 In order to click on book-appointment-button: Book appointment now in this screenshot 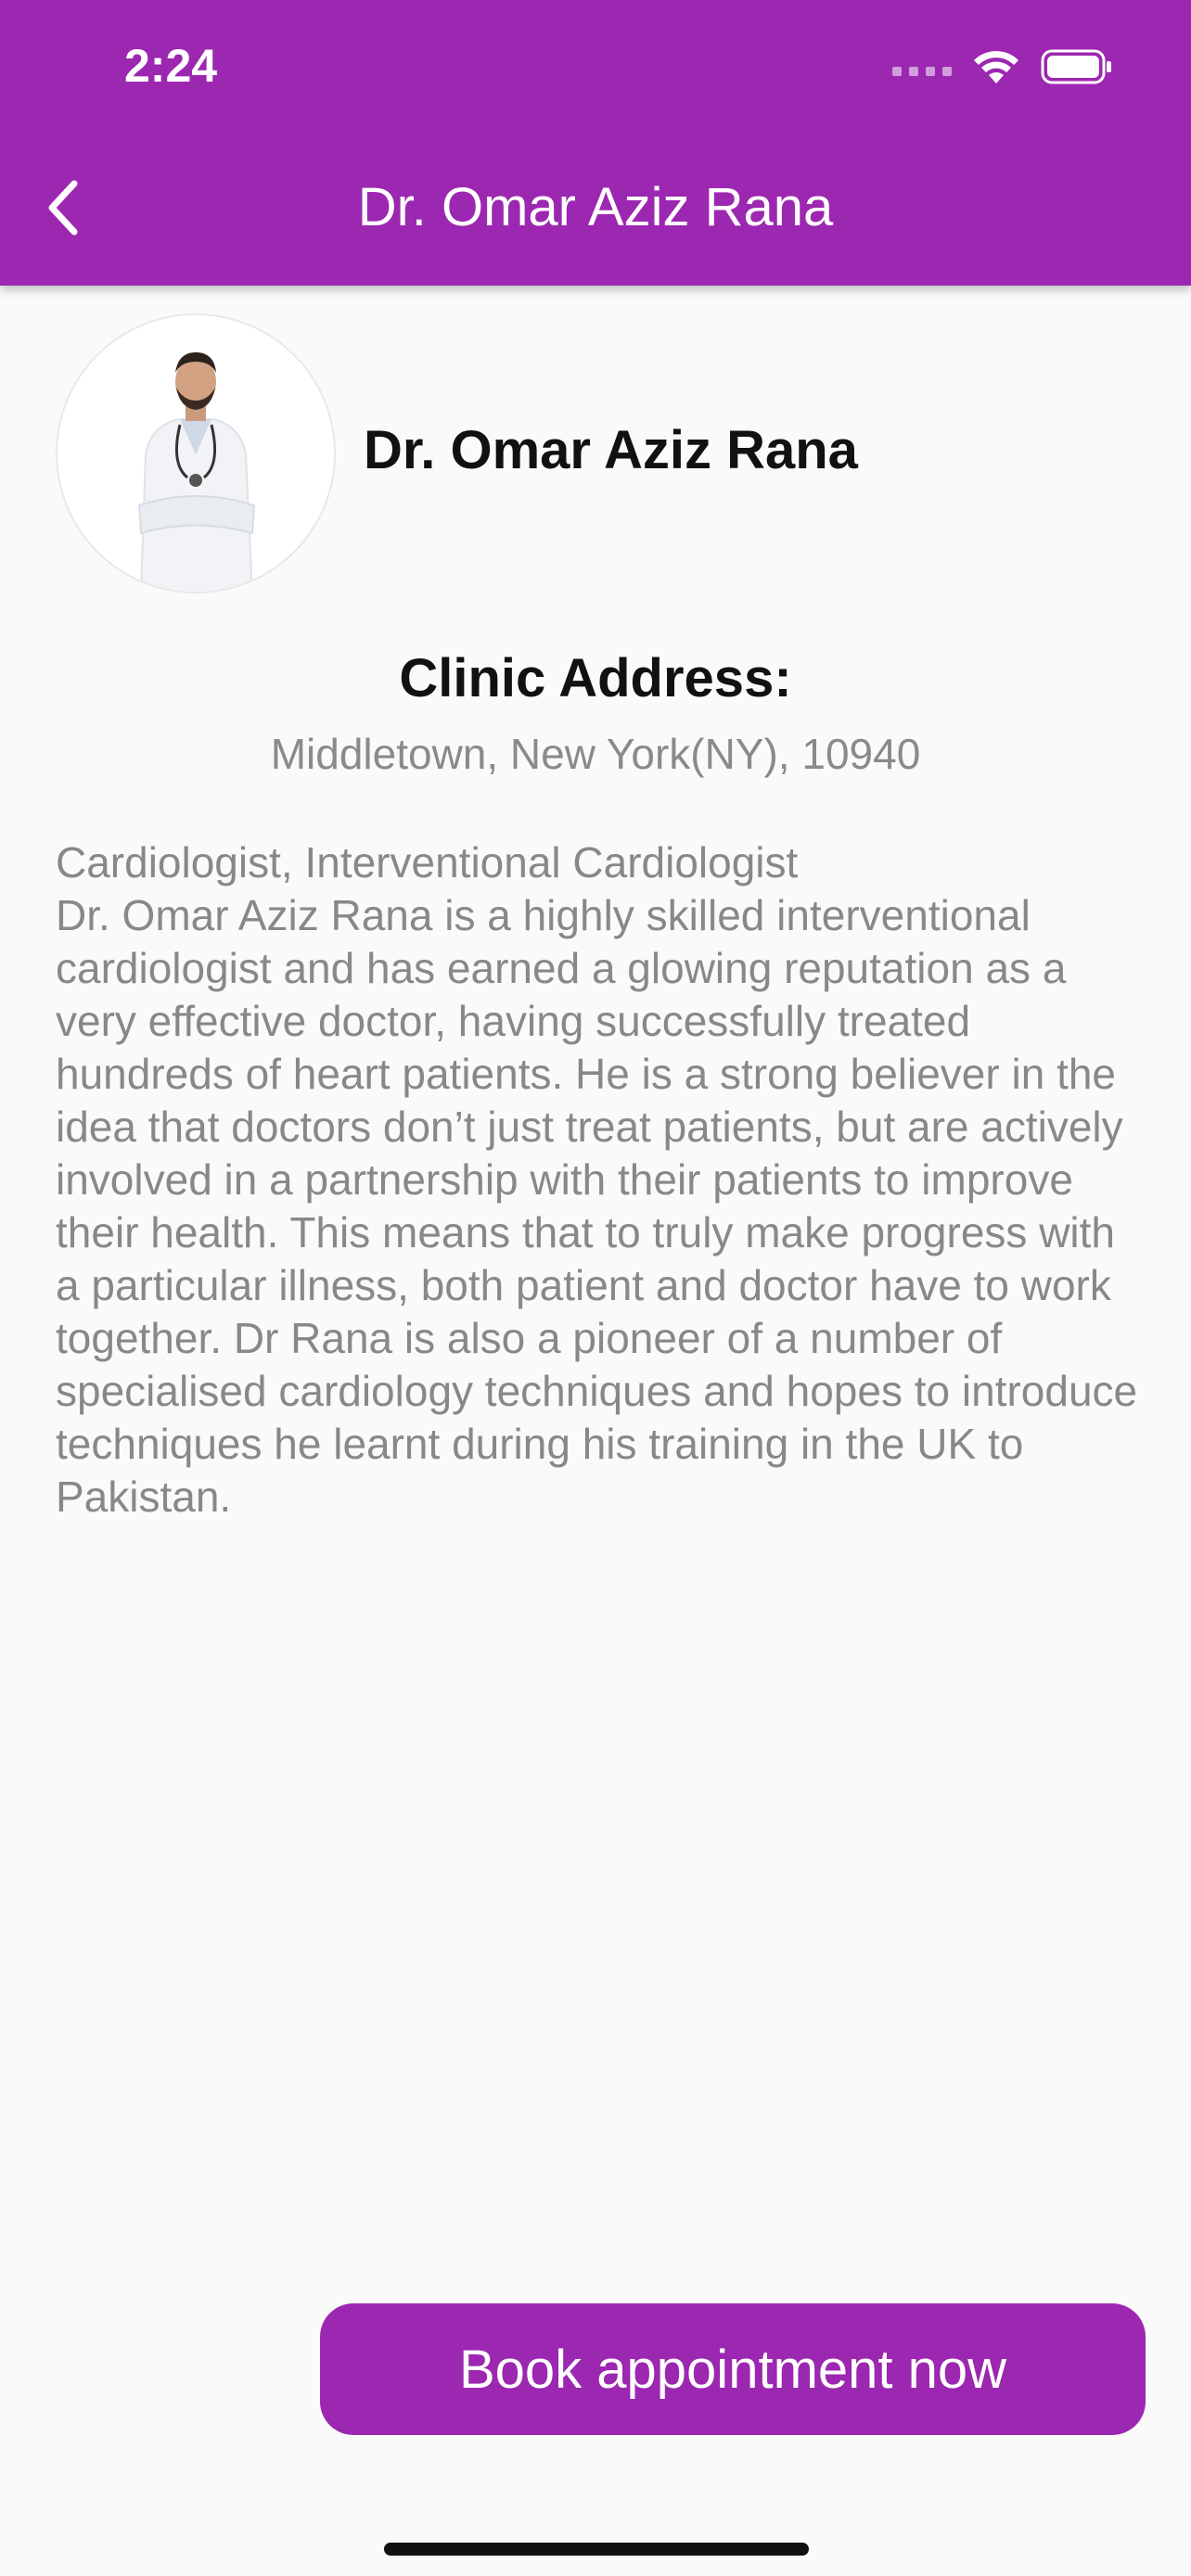, I will do `click(733, 2369)`.